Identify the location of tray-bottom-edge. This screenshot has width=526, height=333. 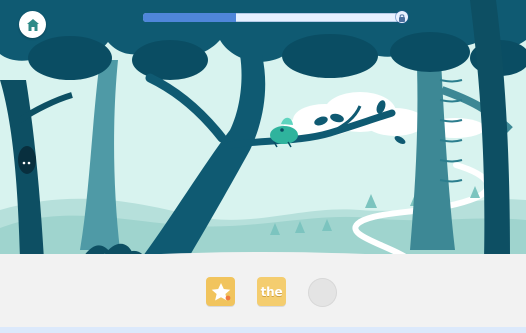
(263, 330).